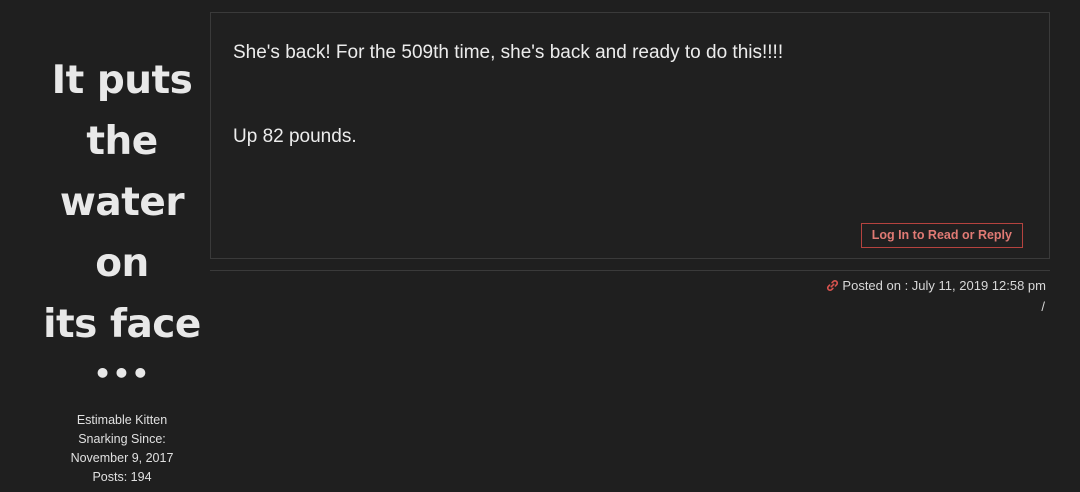  What do you see at coordinates (630, 270) in the screenshot?
I see `post-divider` at bounding box center [630, 270].